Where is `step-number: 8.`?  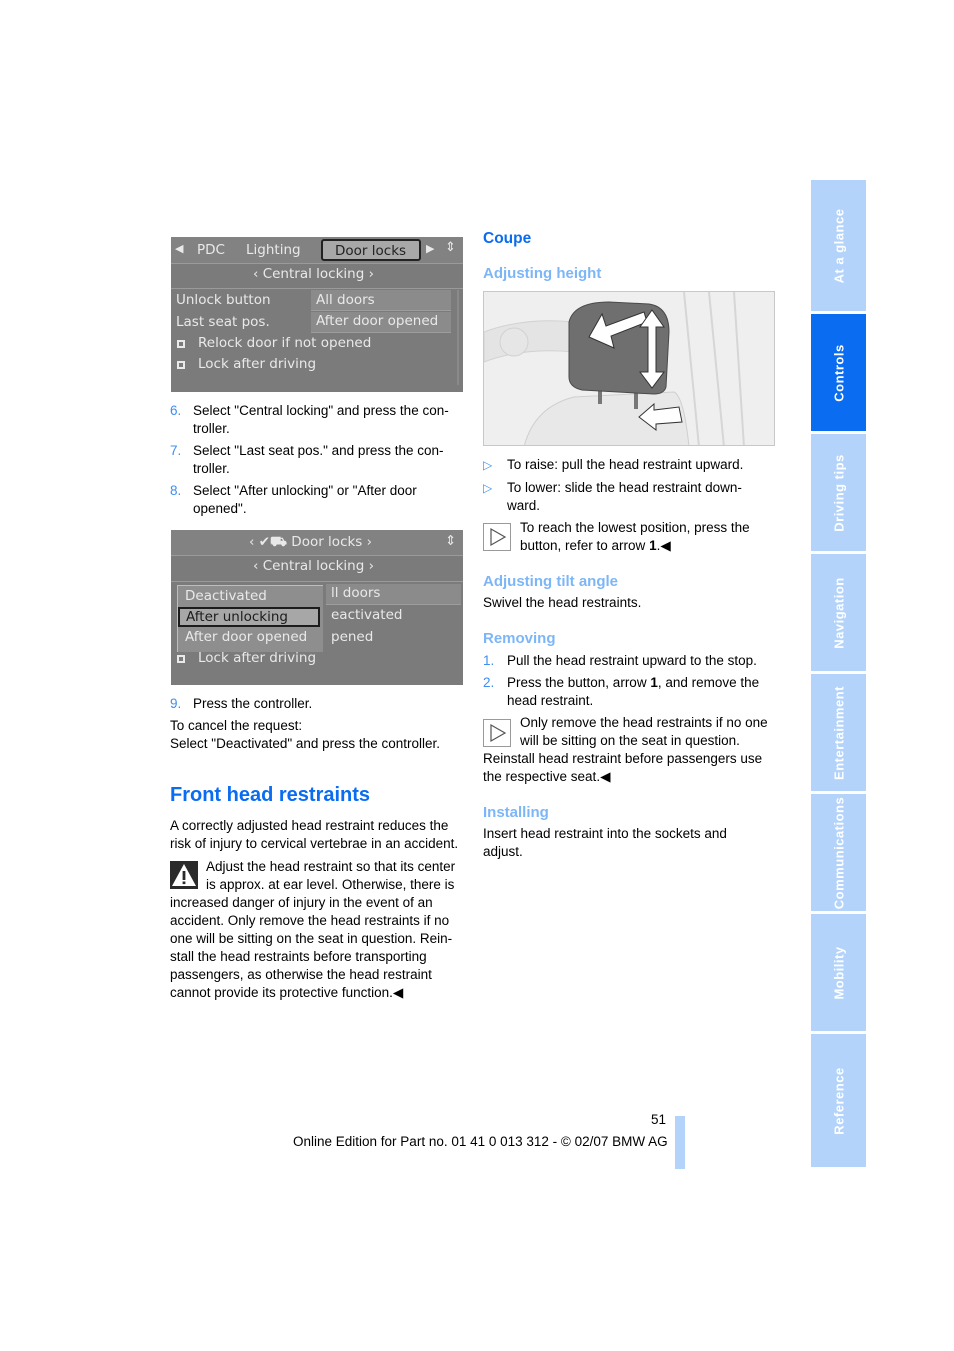 step-number: 8. is located at coordinates (176, 490).